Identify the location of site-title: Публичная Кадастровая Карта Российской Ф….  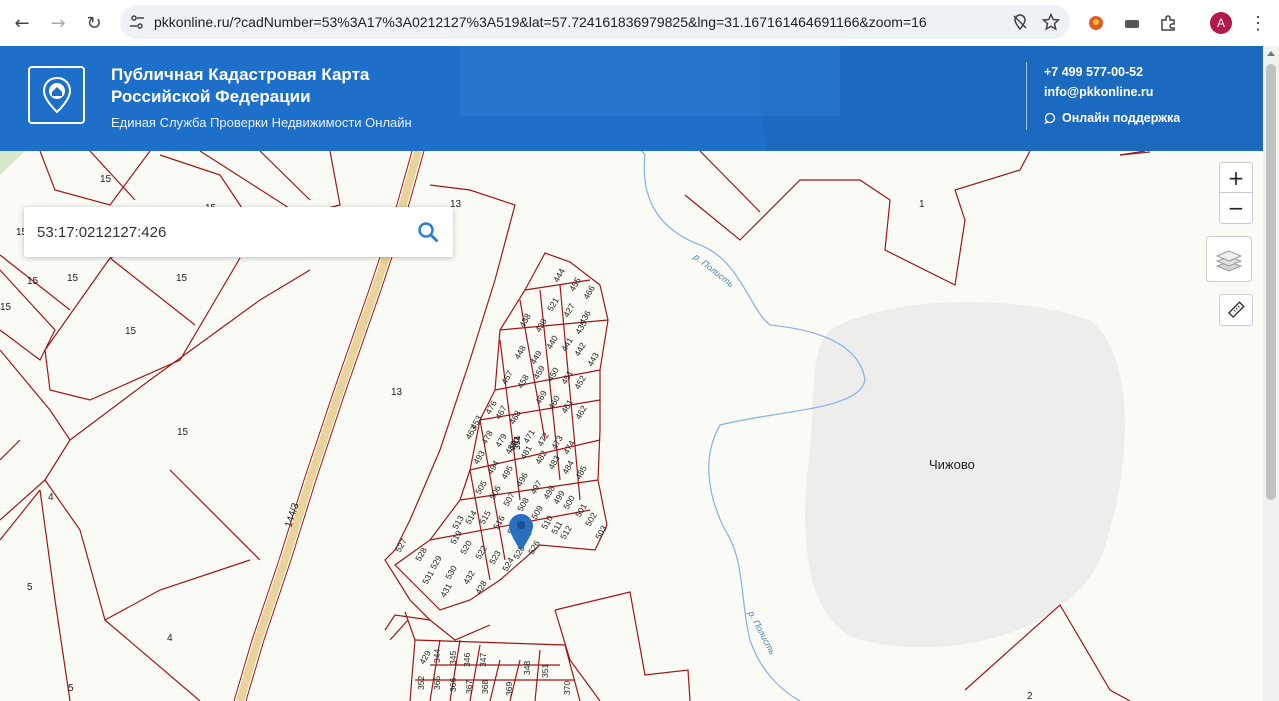
(261, 86).